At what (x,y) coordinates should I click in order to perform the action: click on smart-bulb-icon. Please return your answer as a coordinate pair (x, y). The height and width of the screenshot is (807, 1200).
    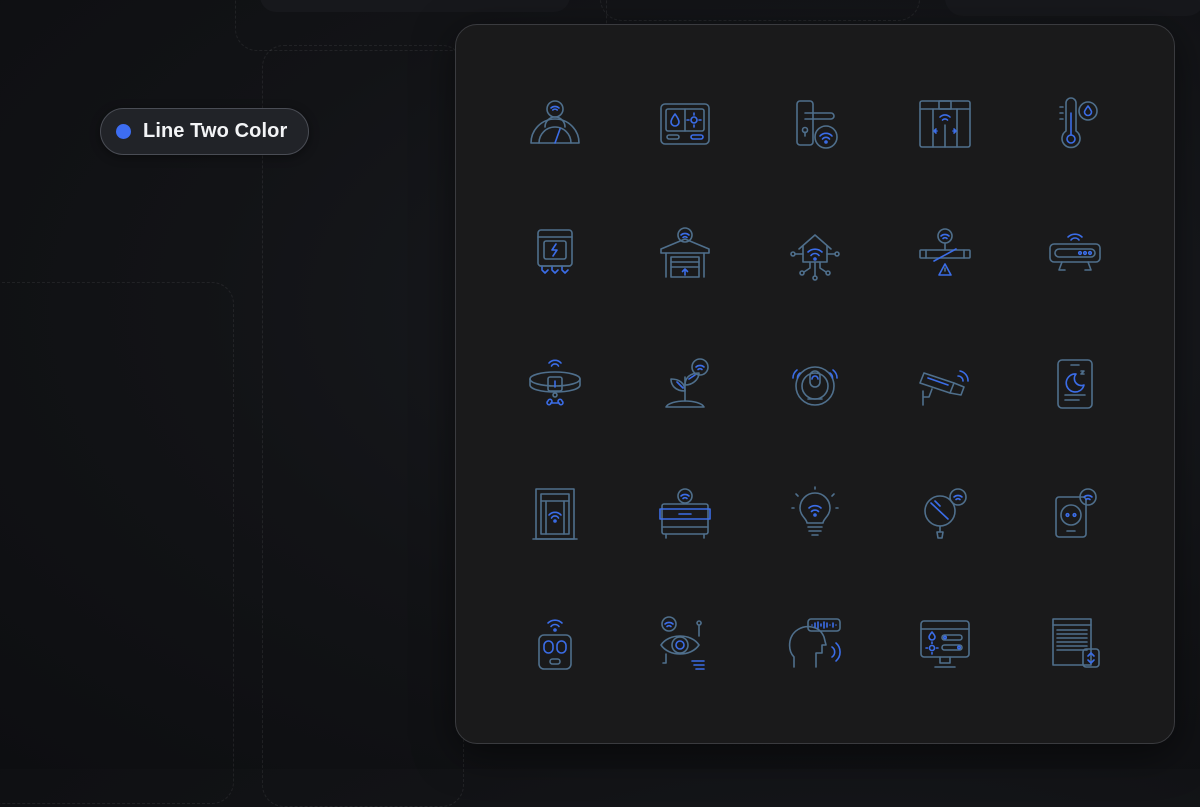
    Looking at the image, I should click on (815, 511).